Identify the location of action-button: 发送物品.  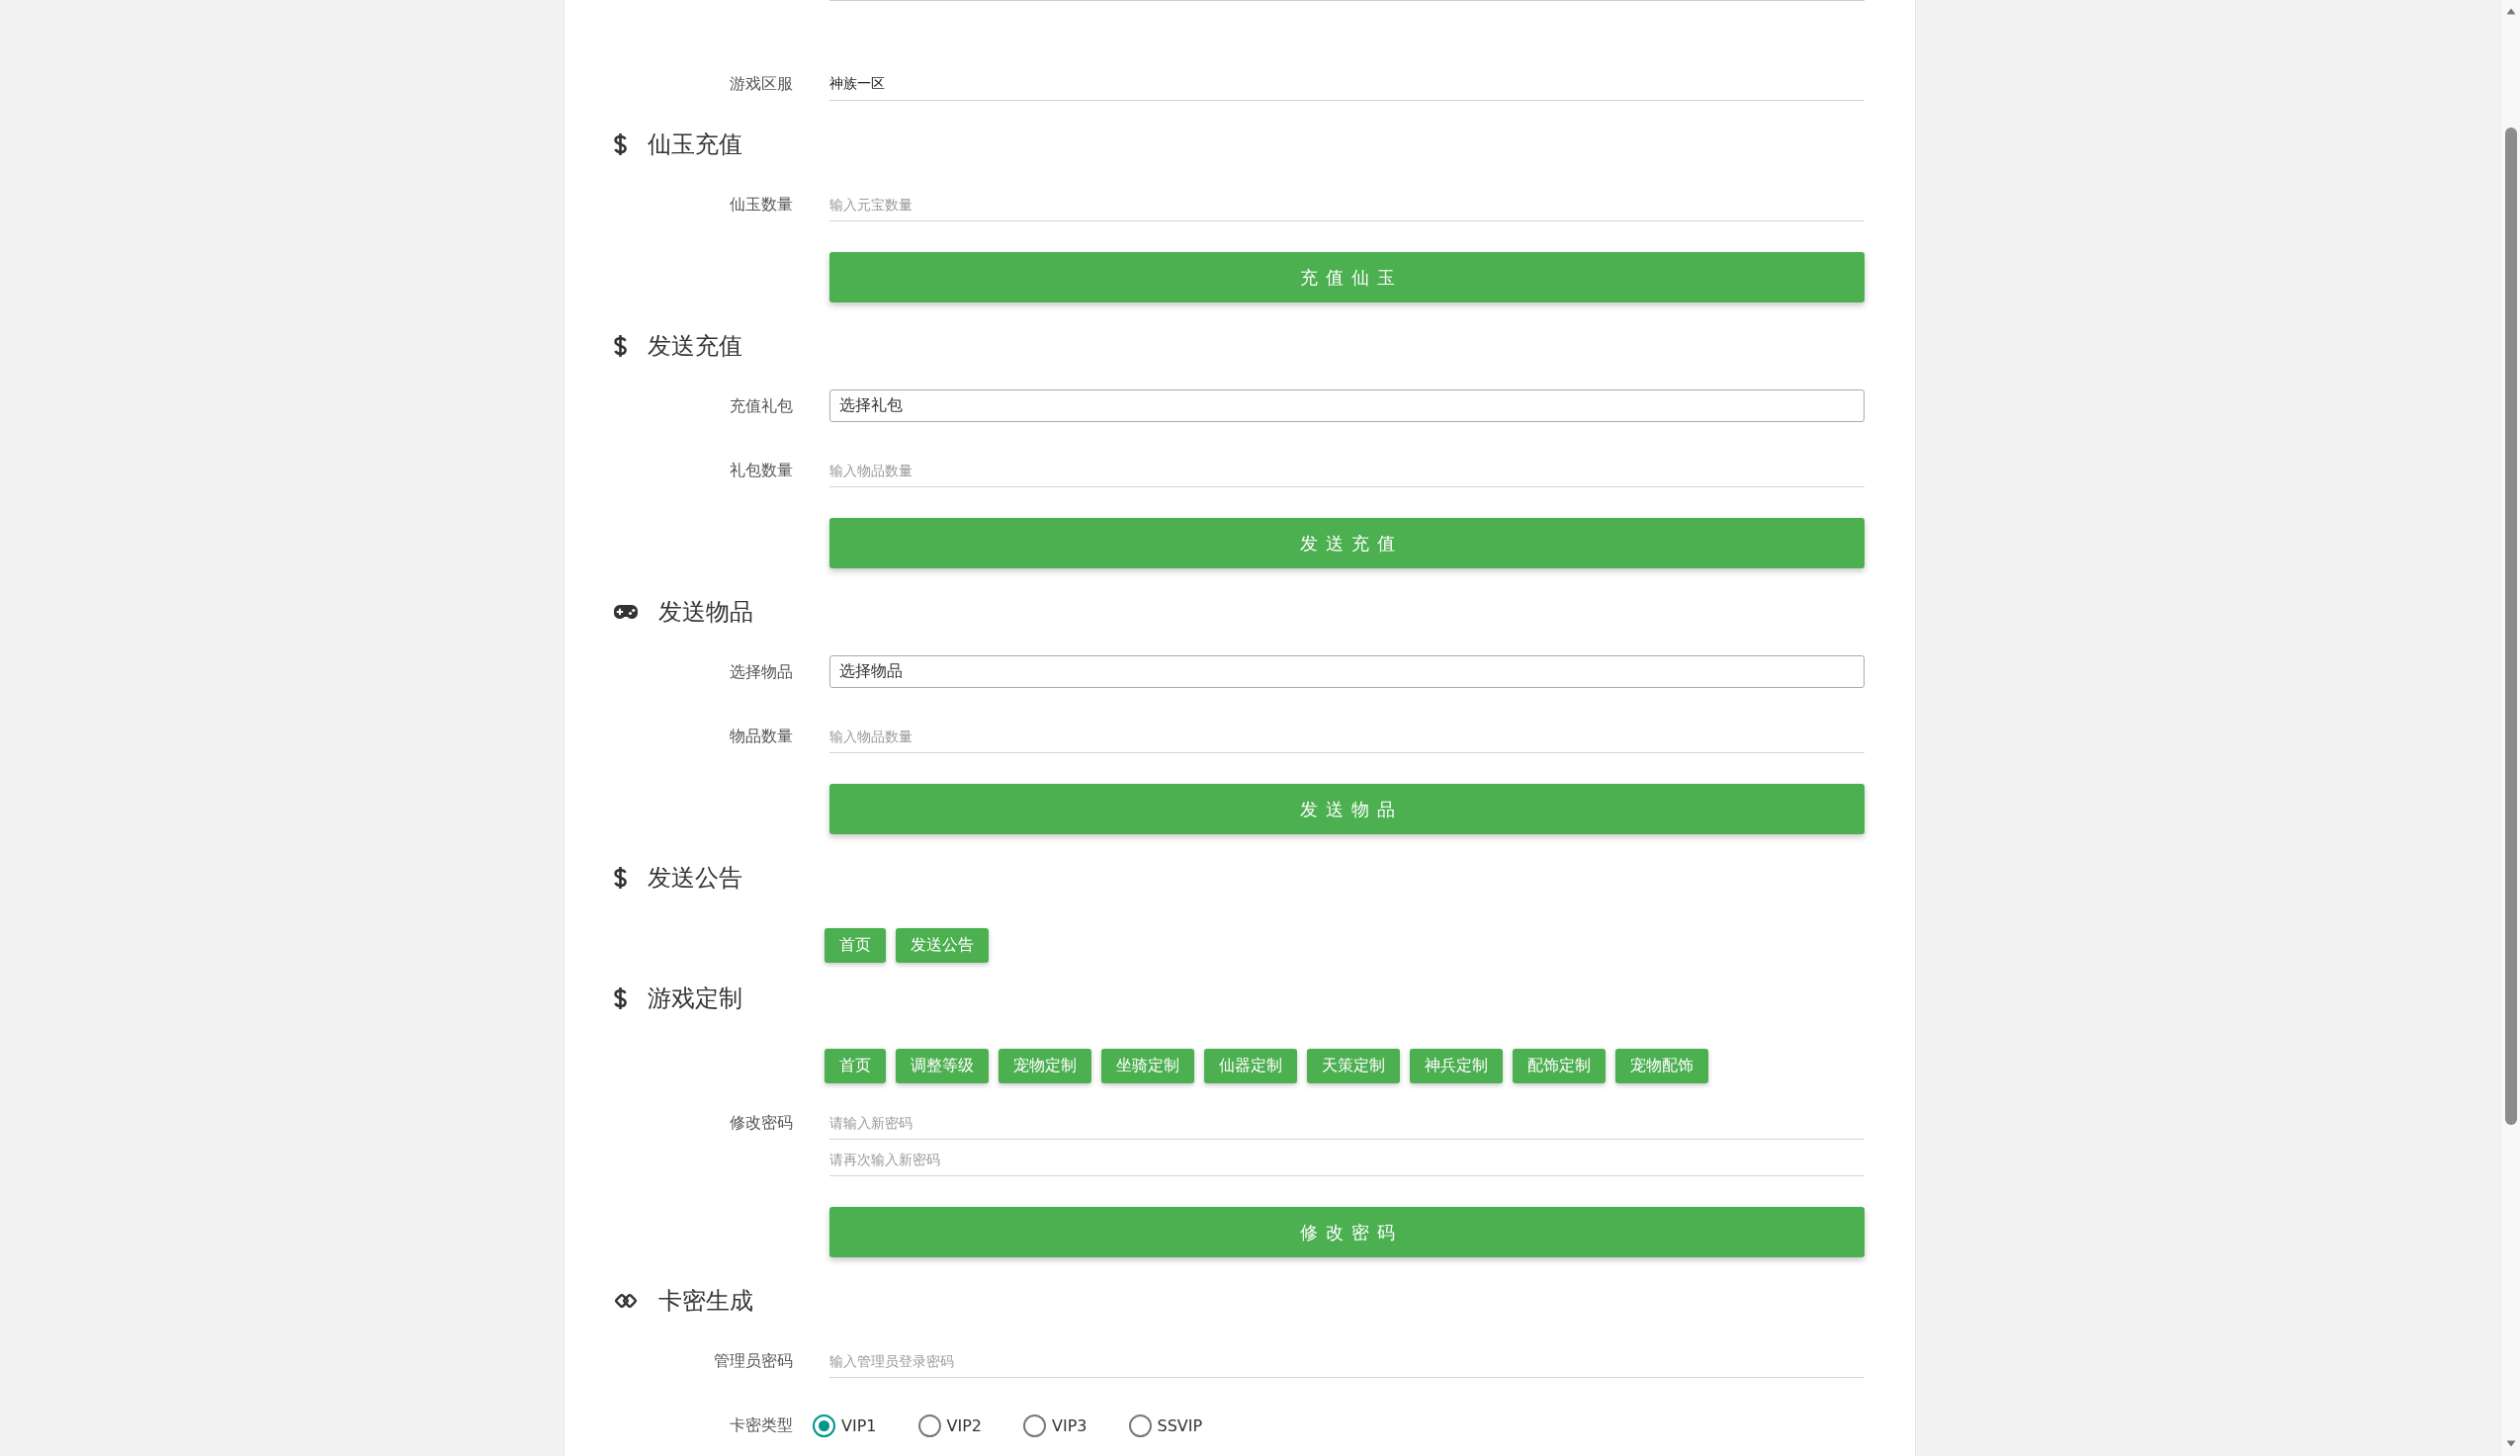
(1347, 809).